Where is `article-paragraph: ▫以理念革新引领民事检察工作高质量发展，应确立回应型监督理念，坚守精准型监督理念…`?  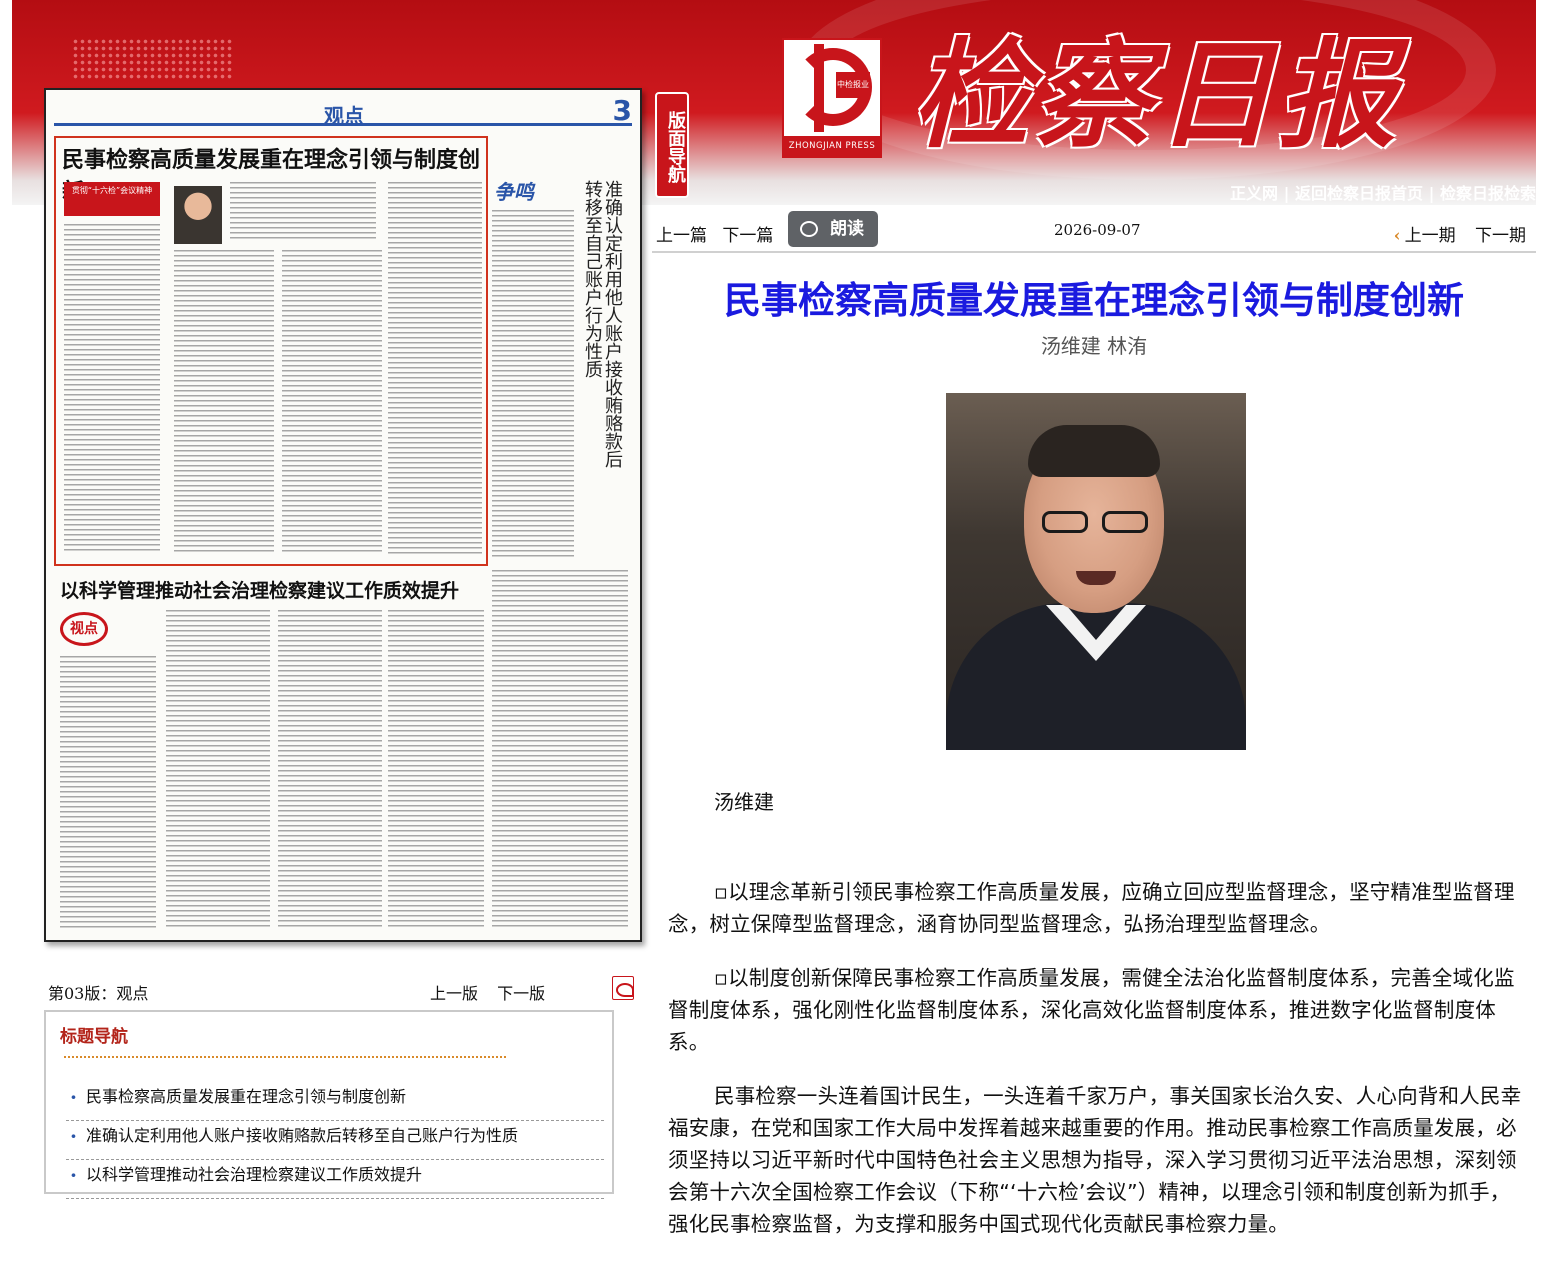
article-paragraph: ▫以理念革新引领民事检察工作高质量发展，应确立回应型监督理念，坚守精准型监督理念… is located at coordinates (1091, 908).